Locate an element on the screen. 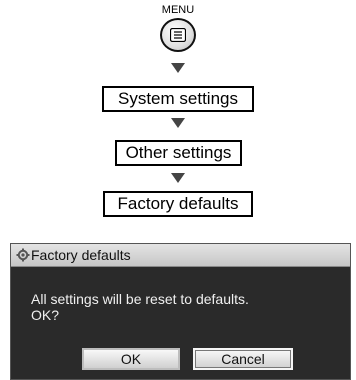 The image size is (356, 380). menu-button is located at coordinates (178, 35).